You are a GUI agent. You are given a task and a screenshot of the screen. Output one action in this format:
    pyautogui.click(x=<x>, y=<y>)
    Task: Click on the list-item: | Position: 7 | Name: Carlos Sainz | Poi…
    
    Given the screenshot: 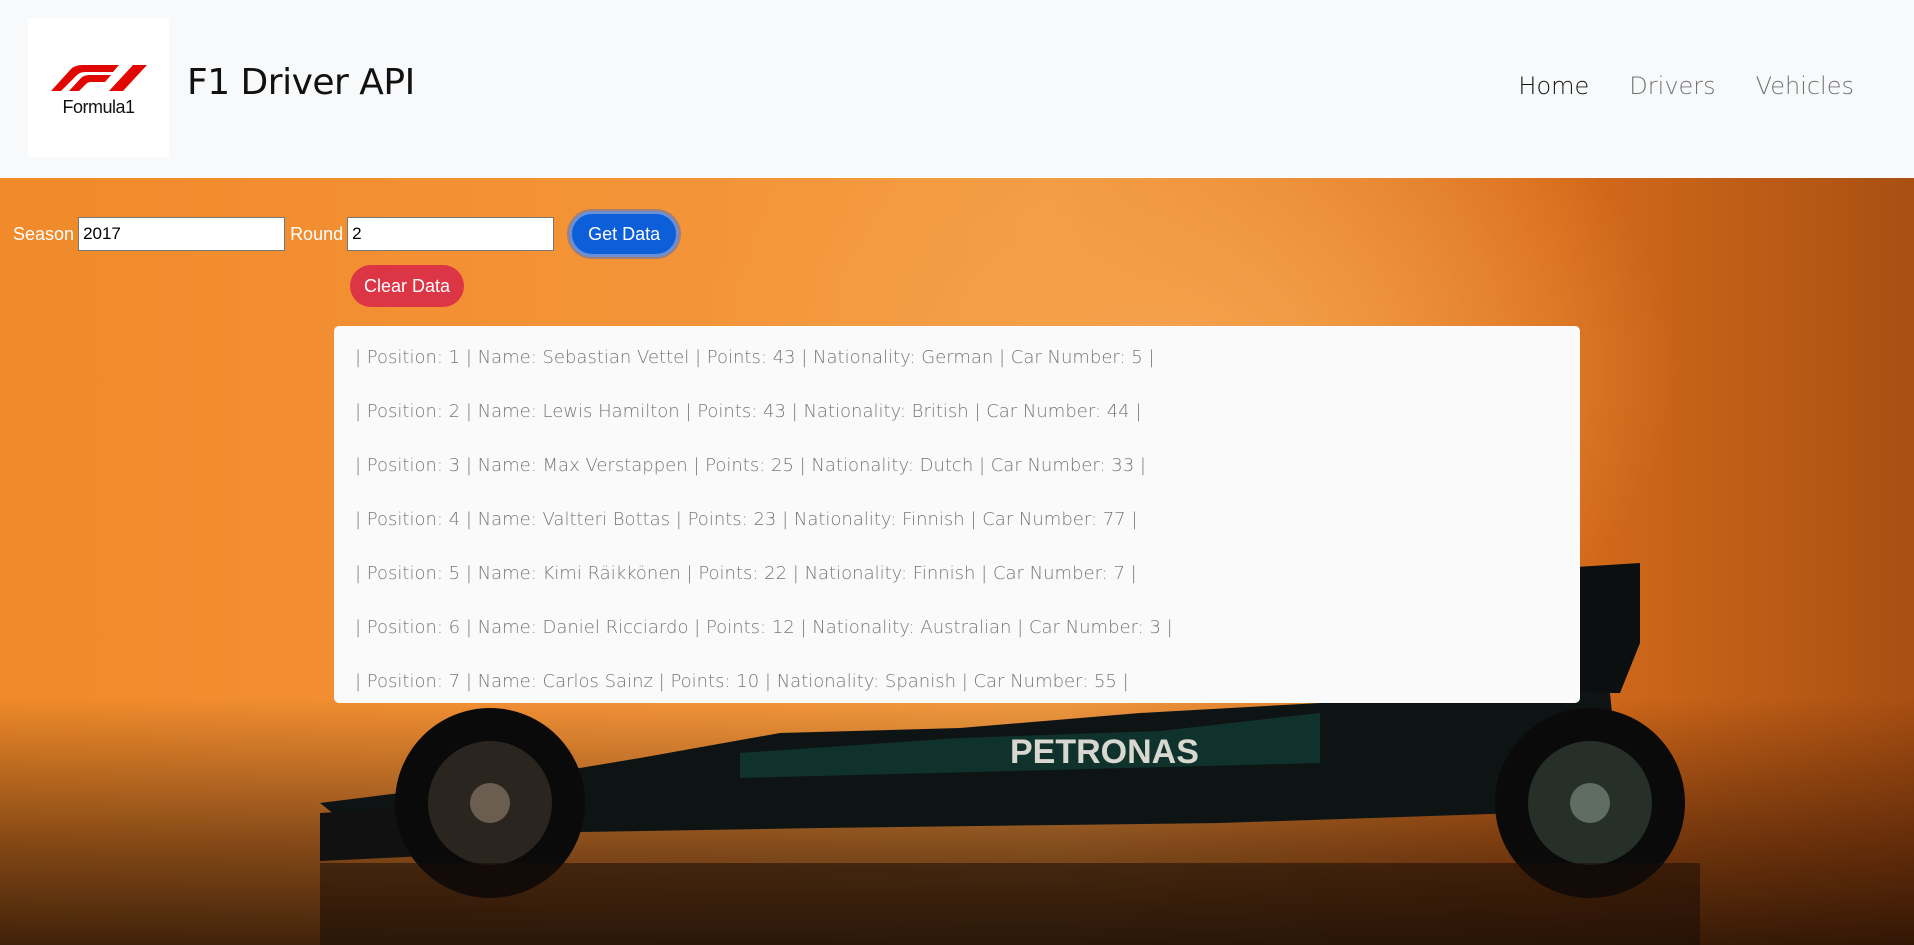 What is the action you would take?
    pyautogui.click(x=742, y=681)
    